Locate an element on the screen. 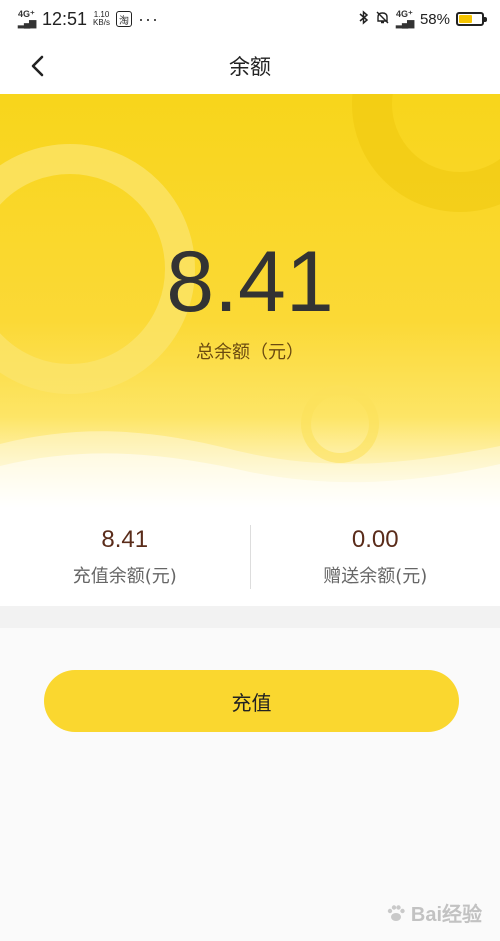  status-bar-left: 4G⁺ ▂▄▆ 12:51 1.10 KB/s 淘 ··· is located at coordinates (88, 19).